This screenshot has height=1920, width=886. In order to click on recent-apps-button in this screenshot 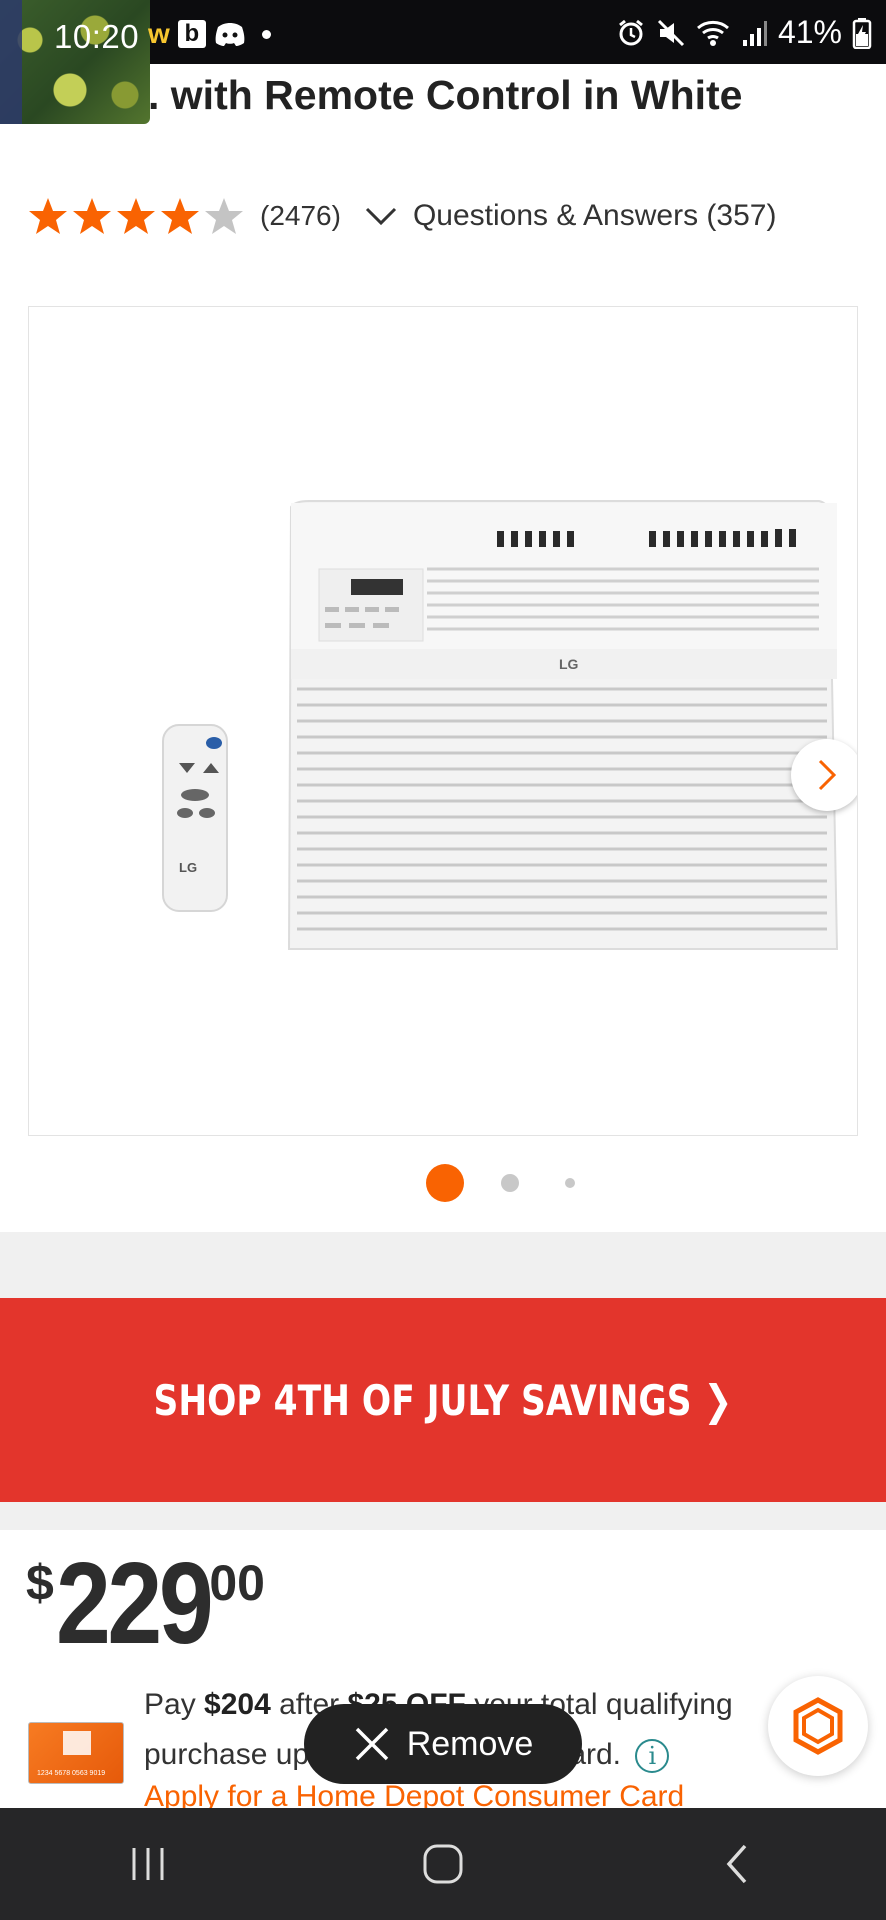, I will do `click(148, 1864)`.